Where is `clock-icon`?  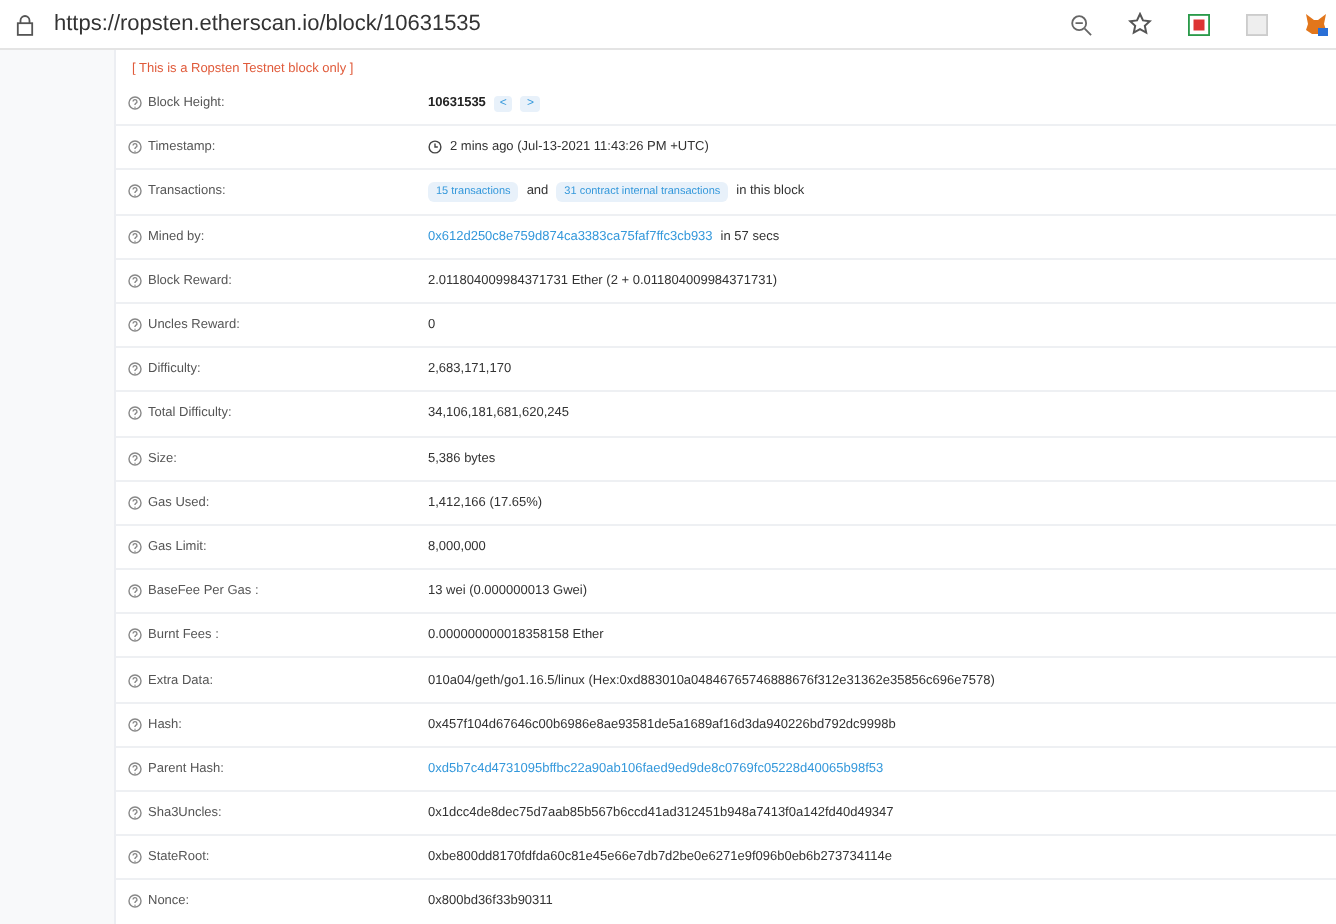
clock-icon is located at coordinates (435, 147).